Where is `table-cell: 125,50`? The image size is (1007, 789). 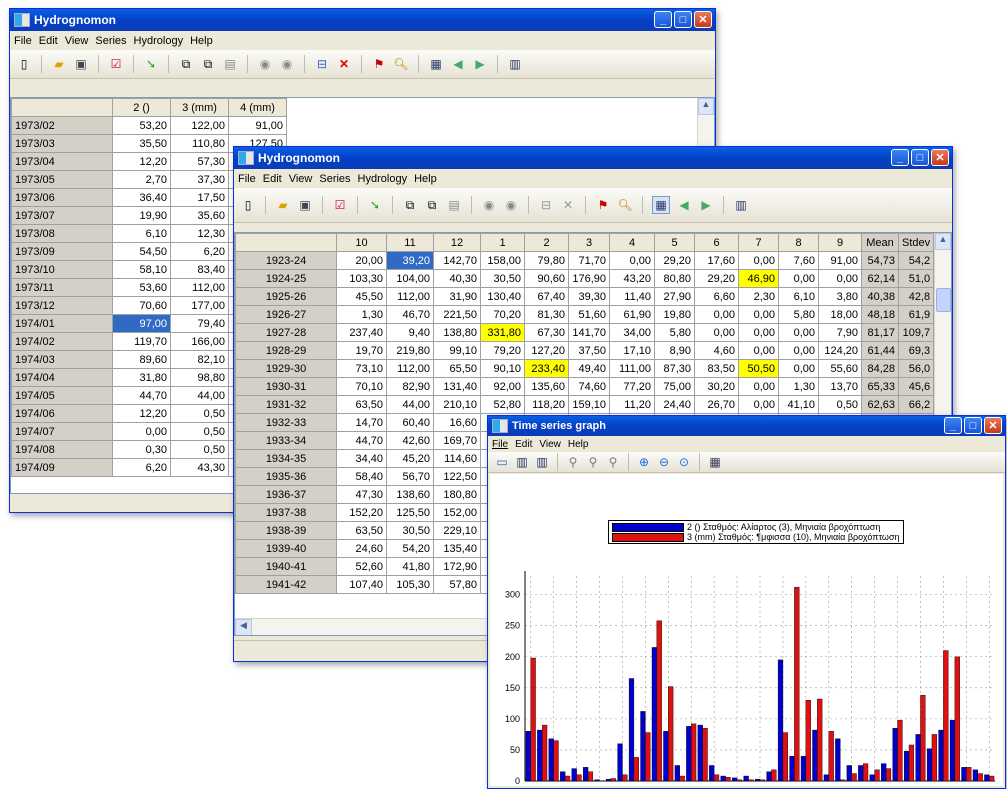
table-cell: 125,50 is located at coordinates (410, 512).